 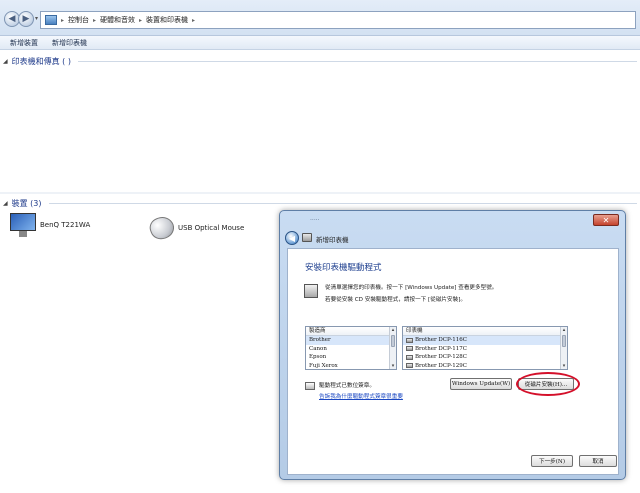 What do you see at coordinates (310, 386) in the screenshot?
I see `signed-driver-icon` at bounding box center [310, 386].